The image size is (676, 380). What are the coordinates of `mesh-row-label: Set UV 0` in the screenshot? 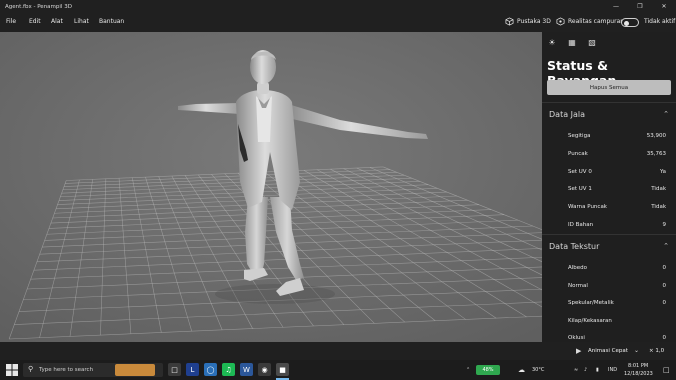 It's located at (580, 172).